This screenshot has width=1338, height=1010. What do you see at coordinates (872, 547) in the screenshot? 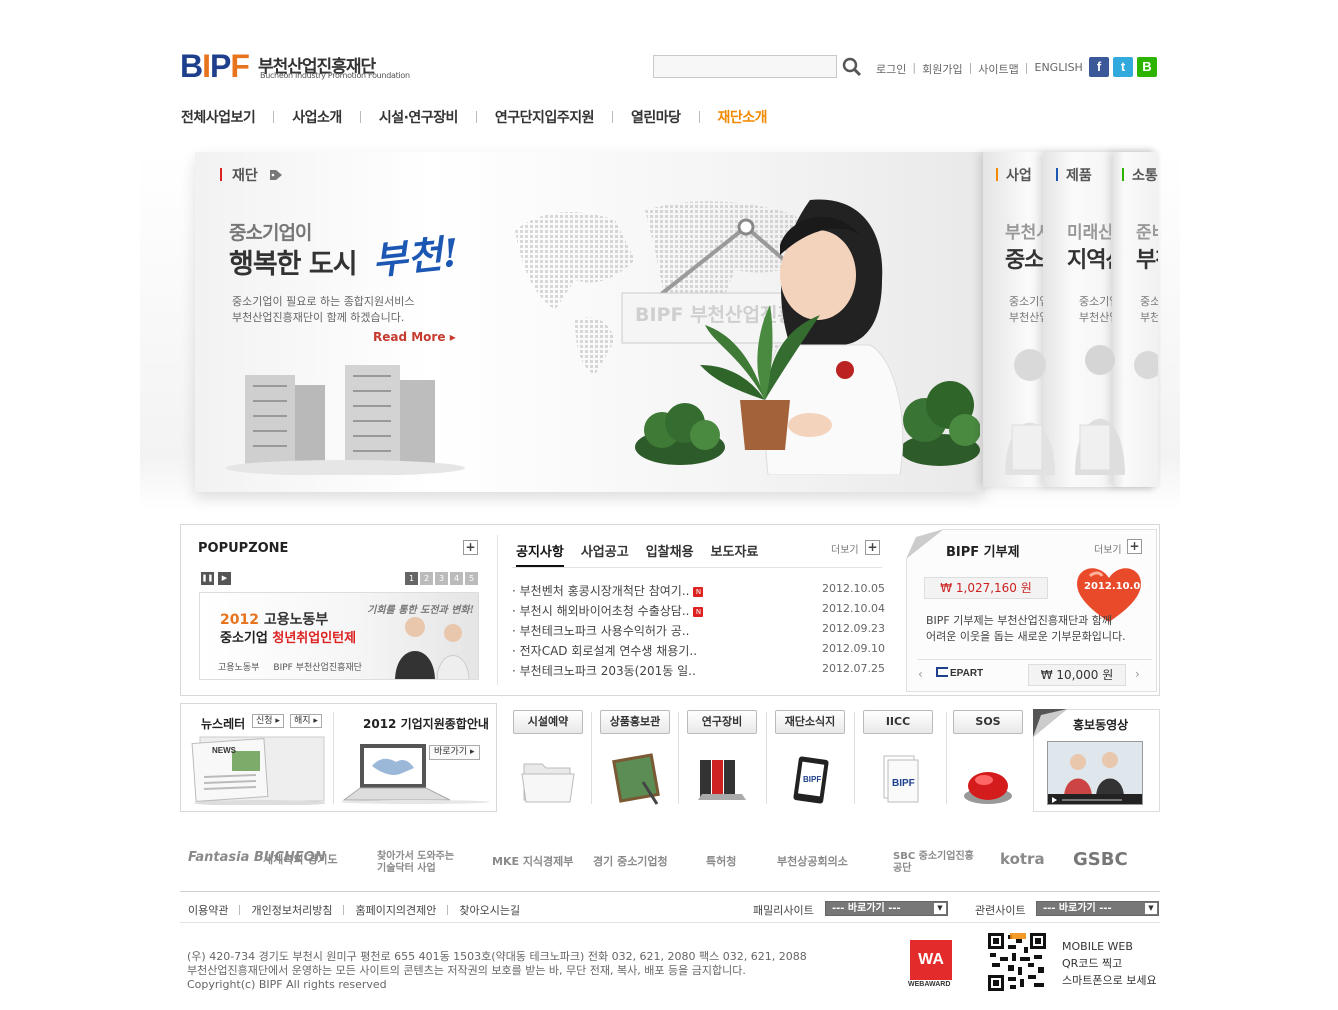
I see `notice-more-button: +` at bounding box center [872, 547].